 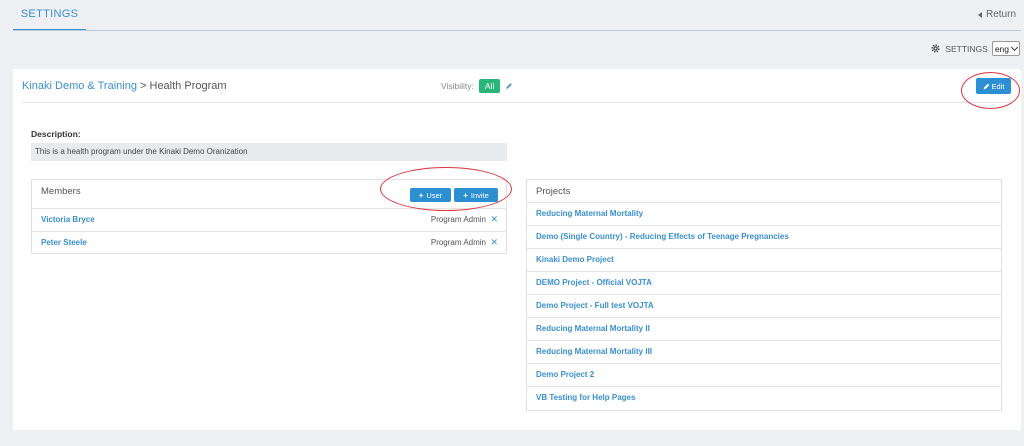 I want to click on project-link: Kinaki Demo Project, so click(x=575, y=259).